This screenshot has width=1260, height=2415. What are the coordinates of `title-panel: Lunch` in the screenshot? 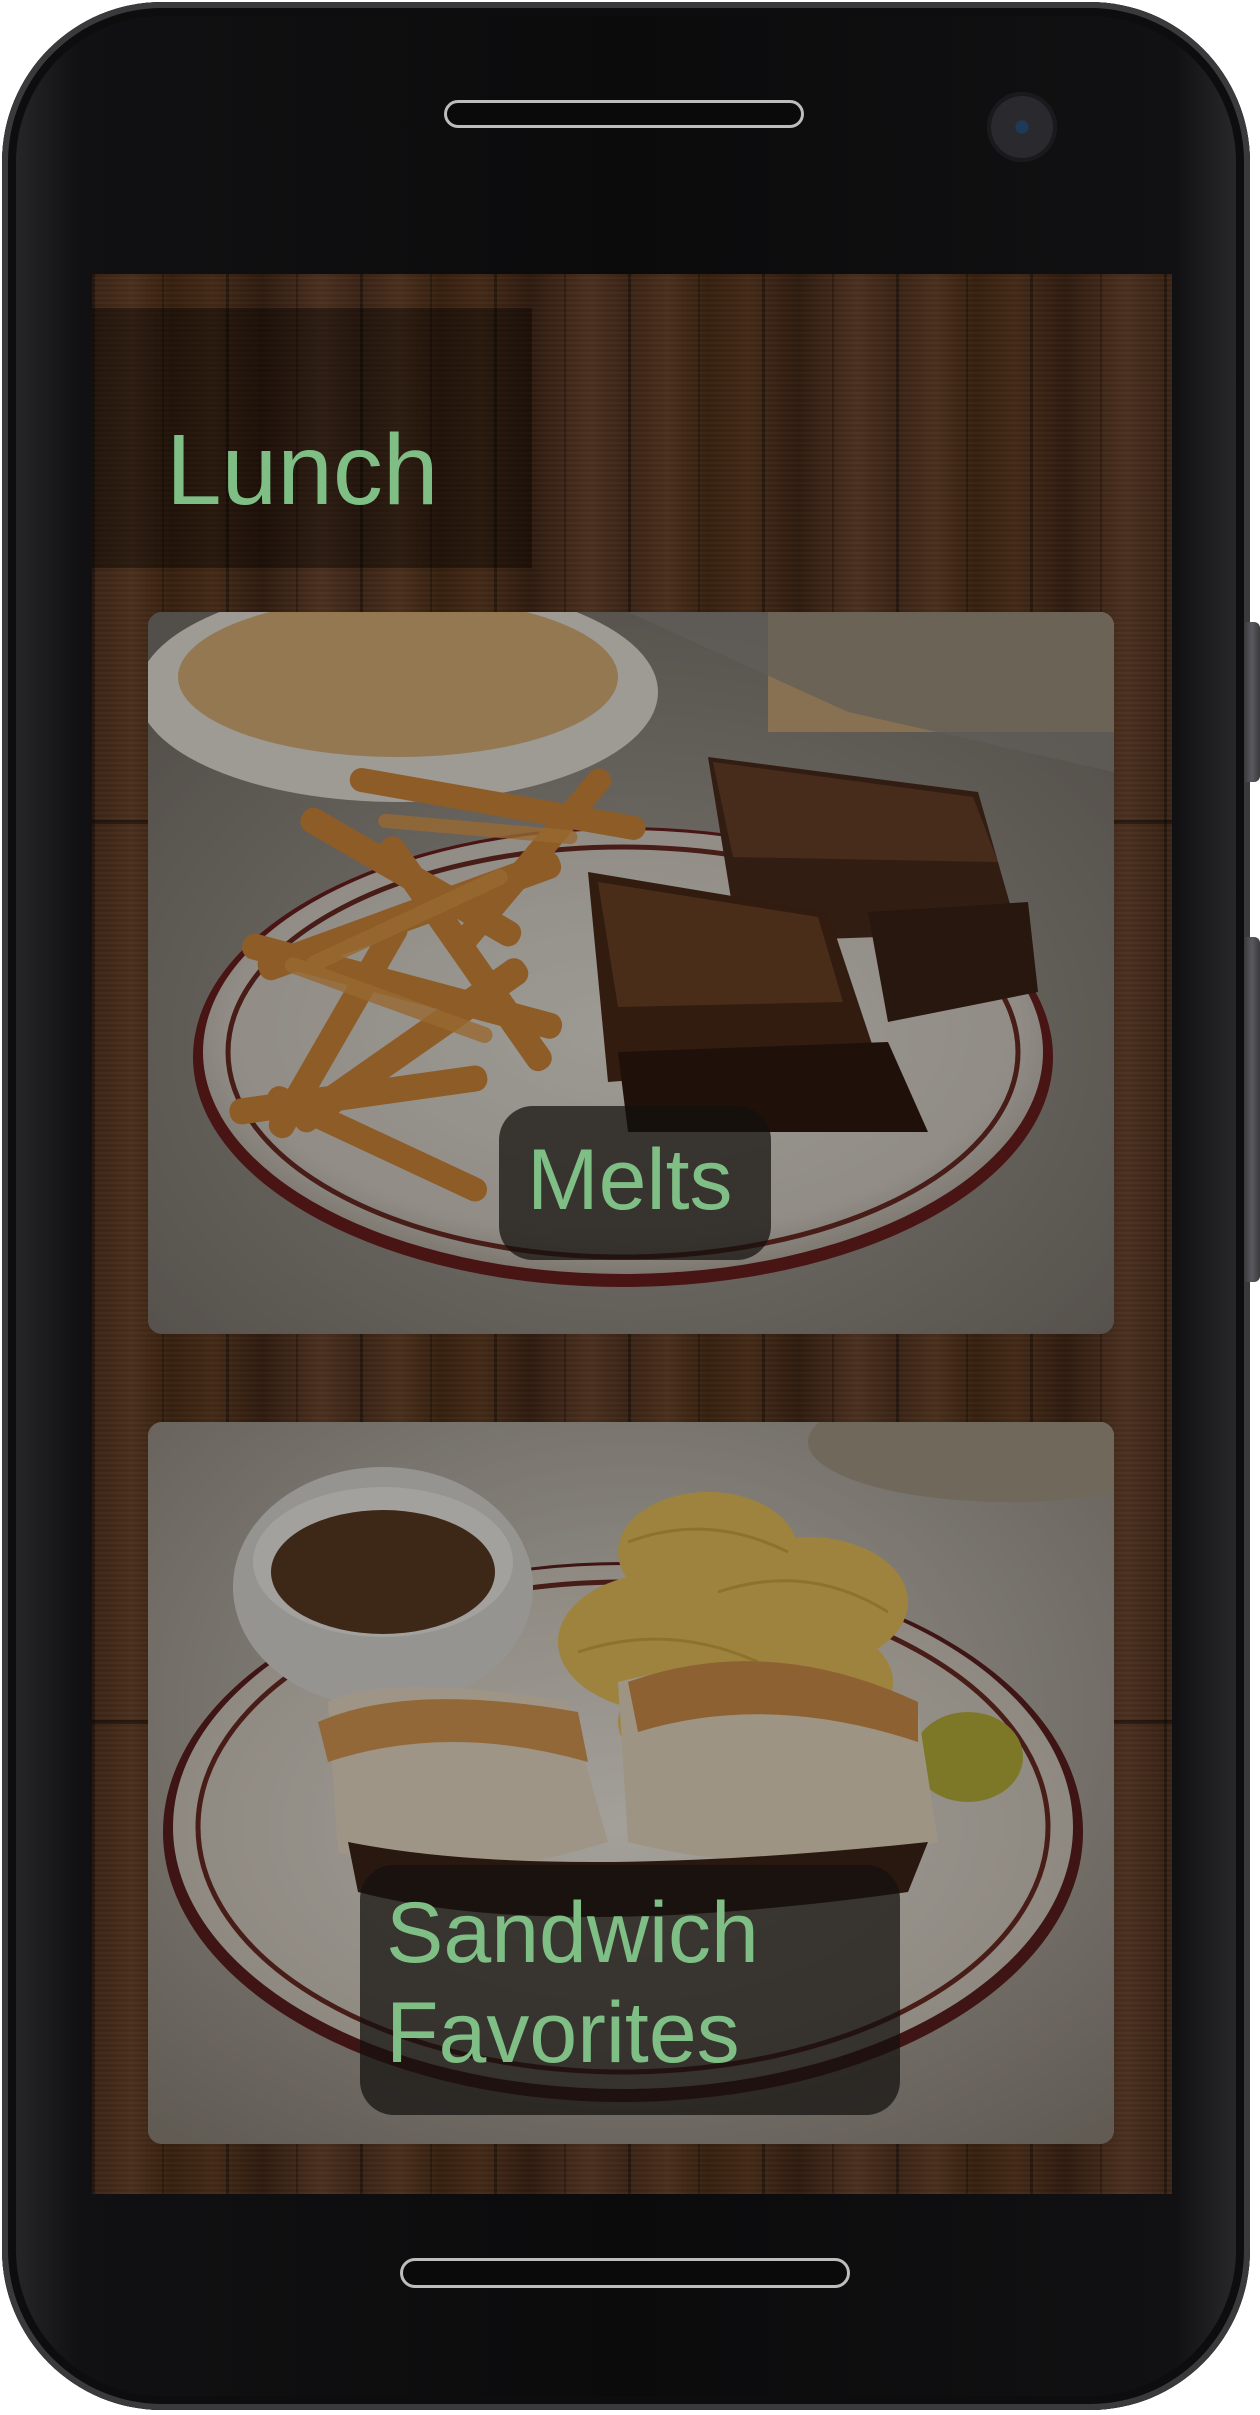 It's located at (312, 438).